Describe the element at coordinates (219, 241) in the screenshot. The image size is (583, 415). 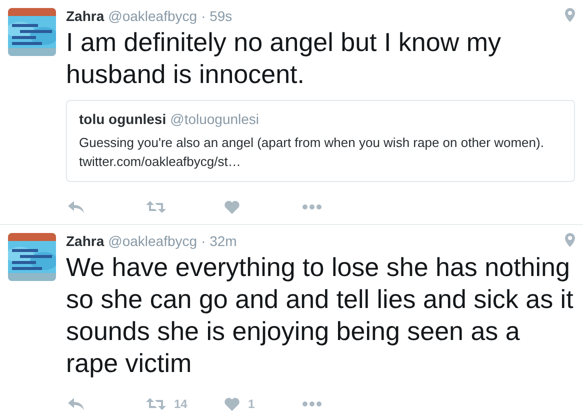
I see `tweet-time: · 32m` at that location.